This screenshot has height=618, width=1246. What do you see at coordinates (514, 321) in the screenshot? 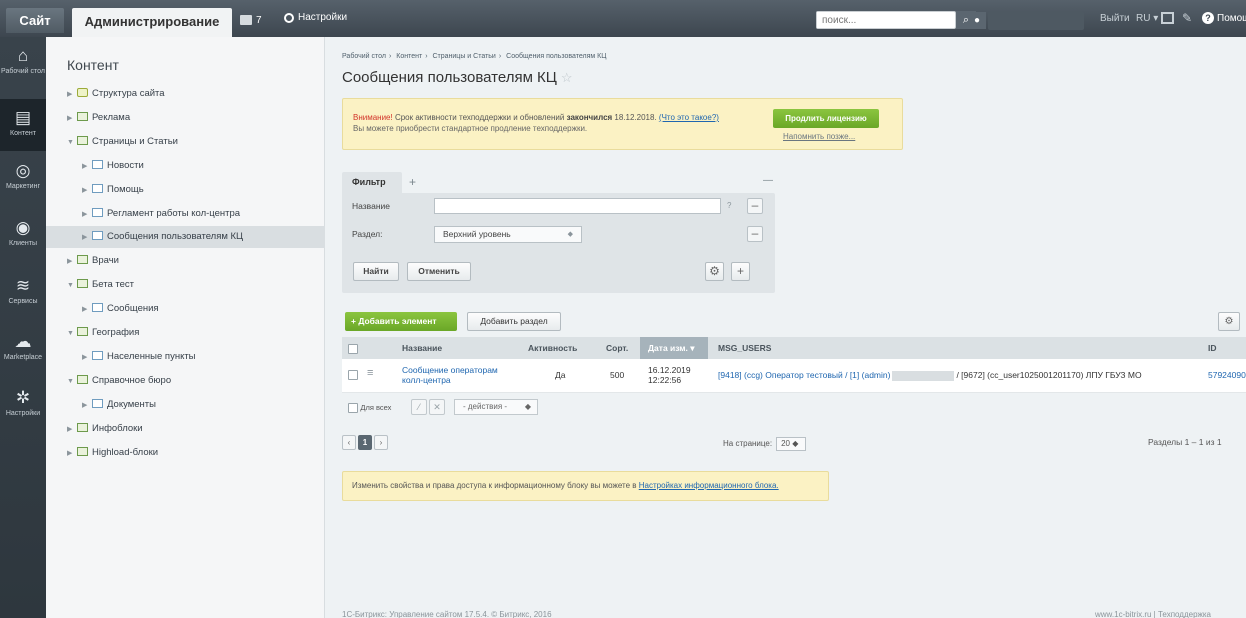
I see `add-section-button: Добавить раздел` at bounding box center [514, 321].